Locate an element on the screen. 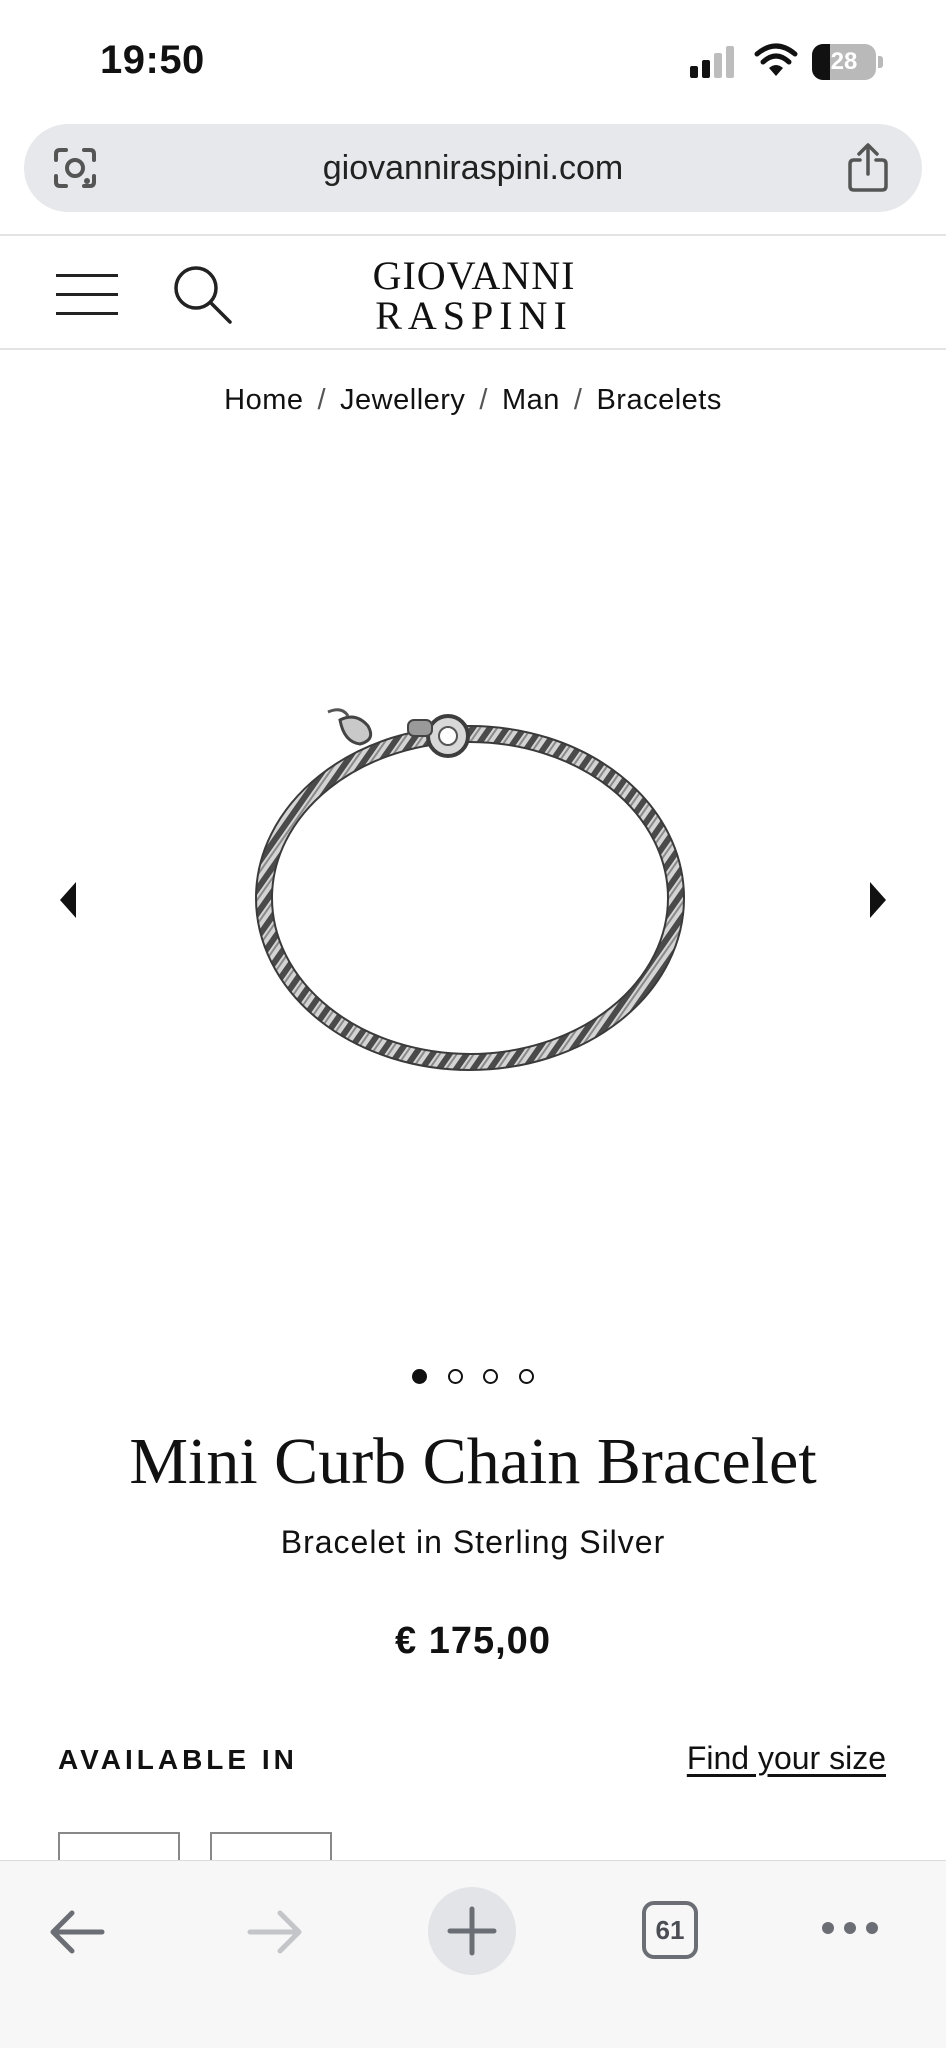  share-icon is located at coordinates (868, 167).